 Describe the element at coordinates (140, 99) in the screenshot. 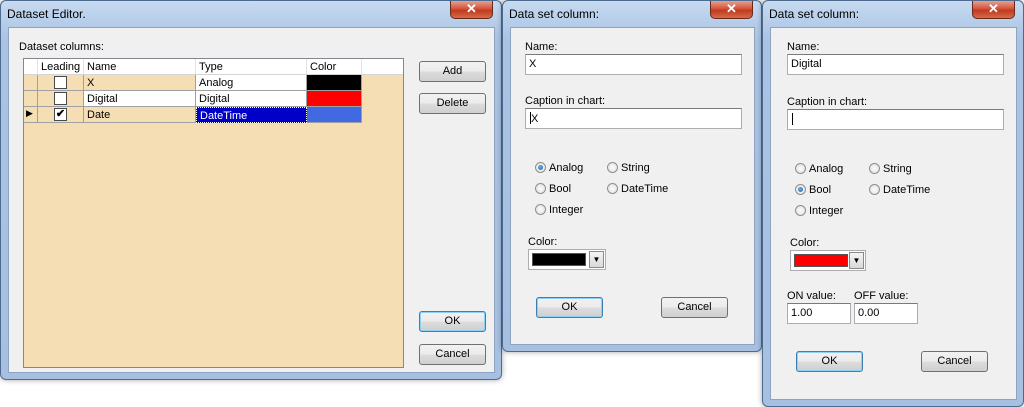

I see `name-cell: Digital` at that location.